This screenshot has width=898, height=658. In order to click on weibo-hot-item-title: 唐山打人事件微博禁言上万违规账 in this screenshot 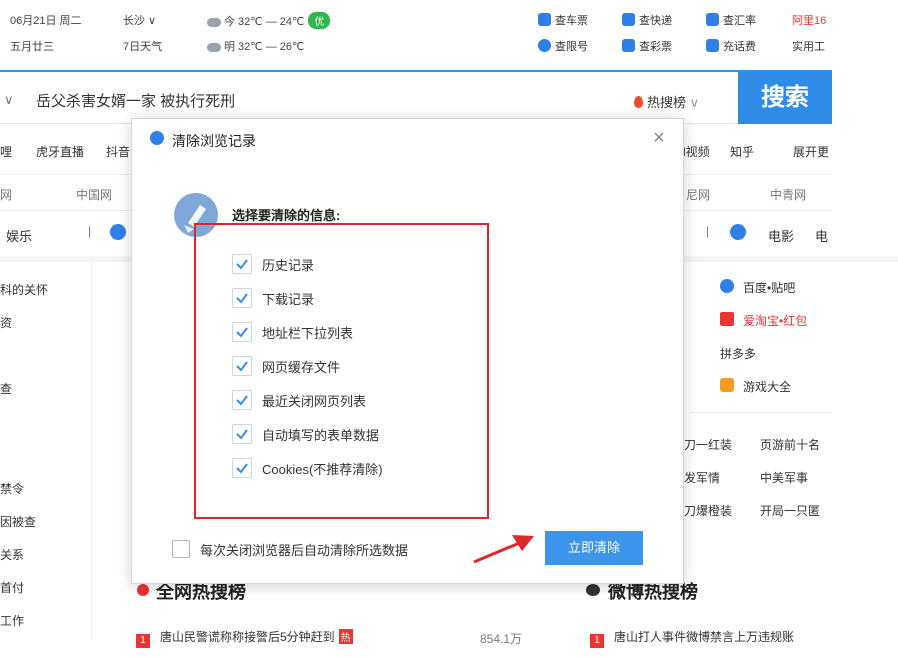, I will do `click(704, 637)`.